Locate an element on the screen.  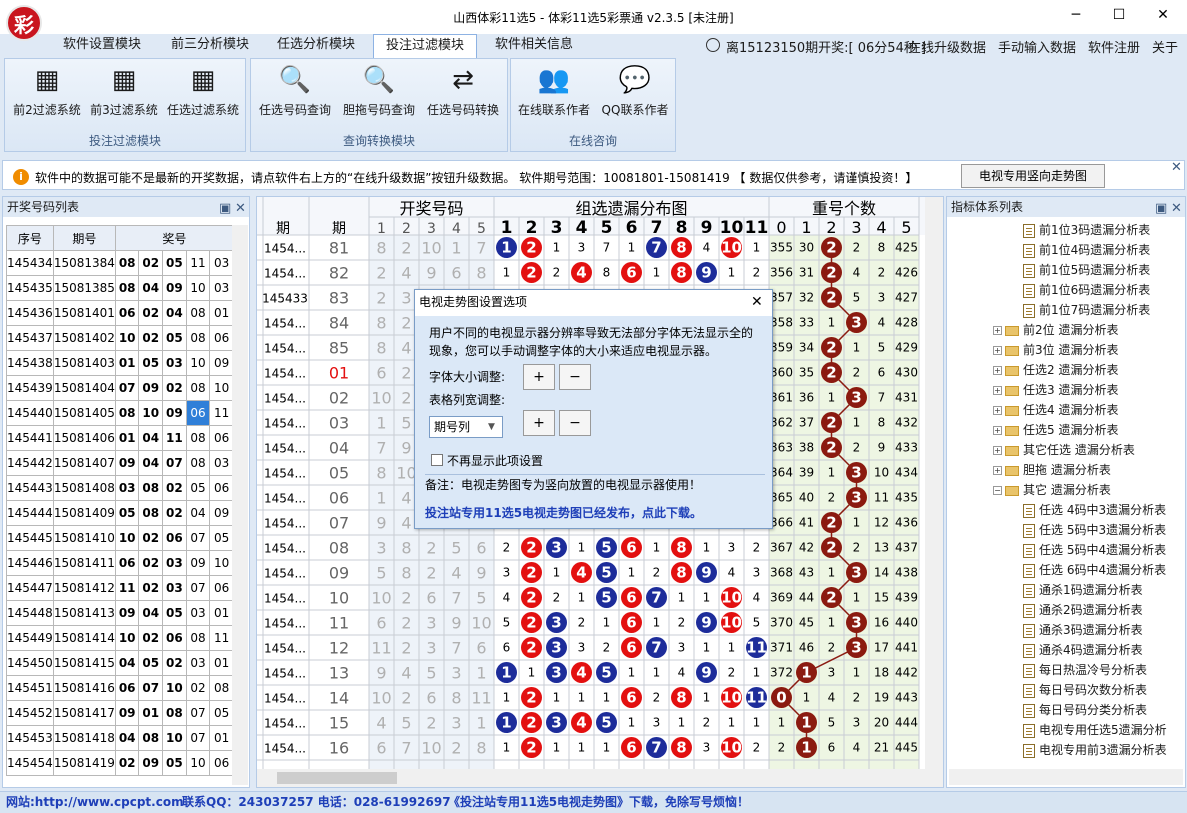
optional-convert-button: ⇄ 任选号码转换 is located at coordinates (463, 91).